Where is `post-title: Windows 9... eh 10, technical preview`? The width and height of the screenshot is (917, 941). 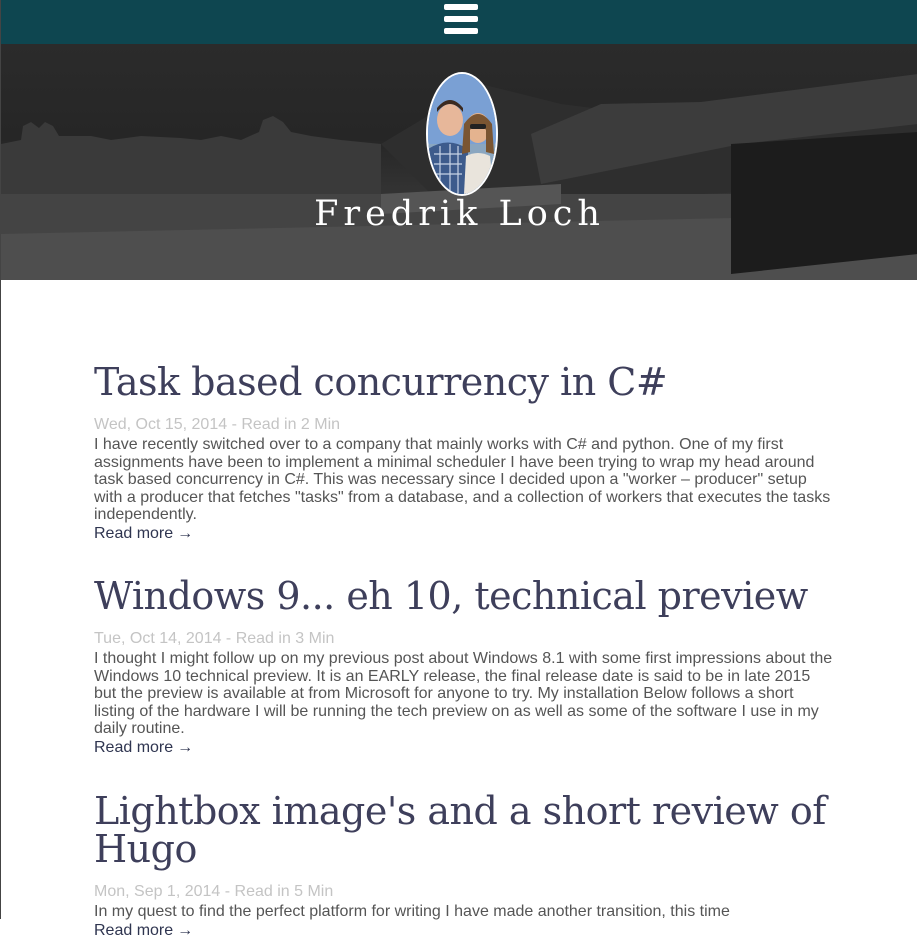 post-title: Windows 9... eh 10, technical preview is located at coordinates (464, 596).